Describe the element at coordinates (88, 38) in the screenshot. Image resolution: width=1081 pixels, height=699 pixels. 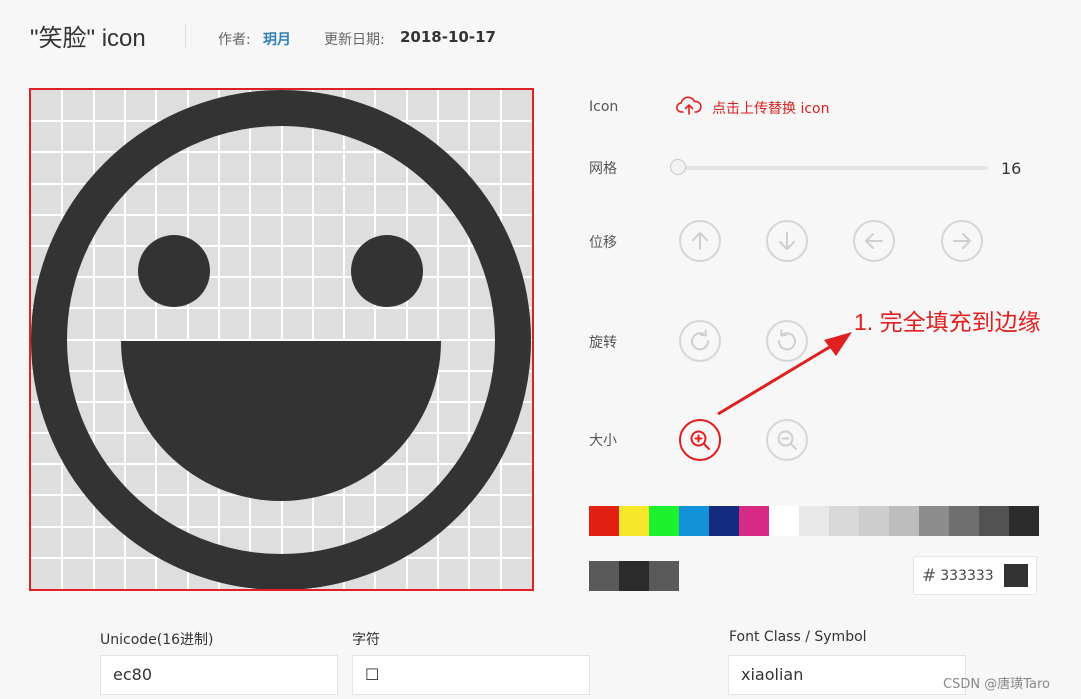
I see `page-title: "笑脸" icon` at that location.